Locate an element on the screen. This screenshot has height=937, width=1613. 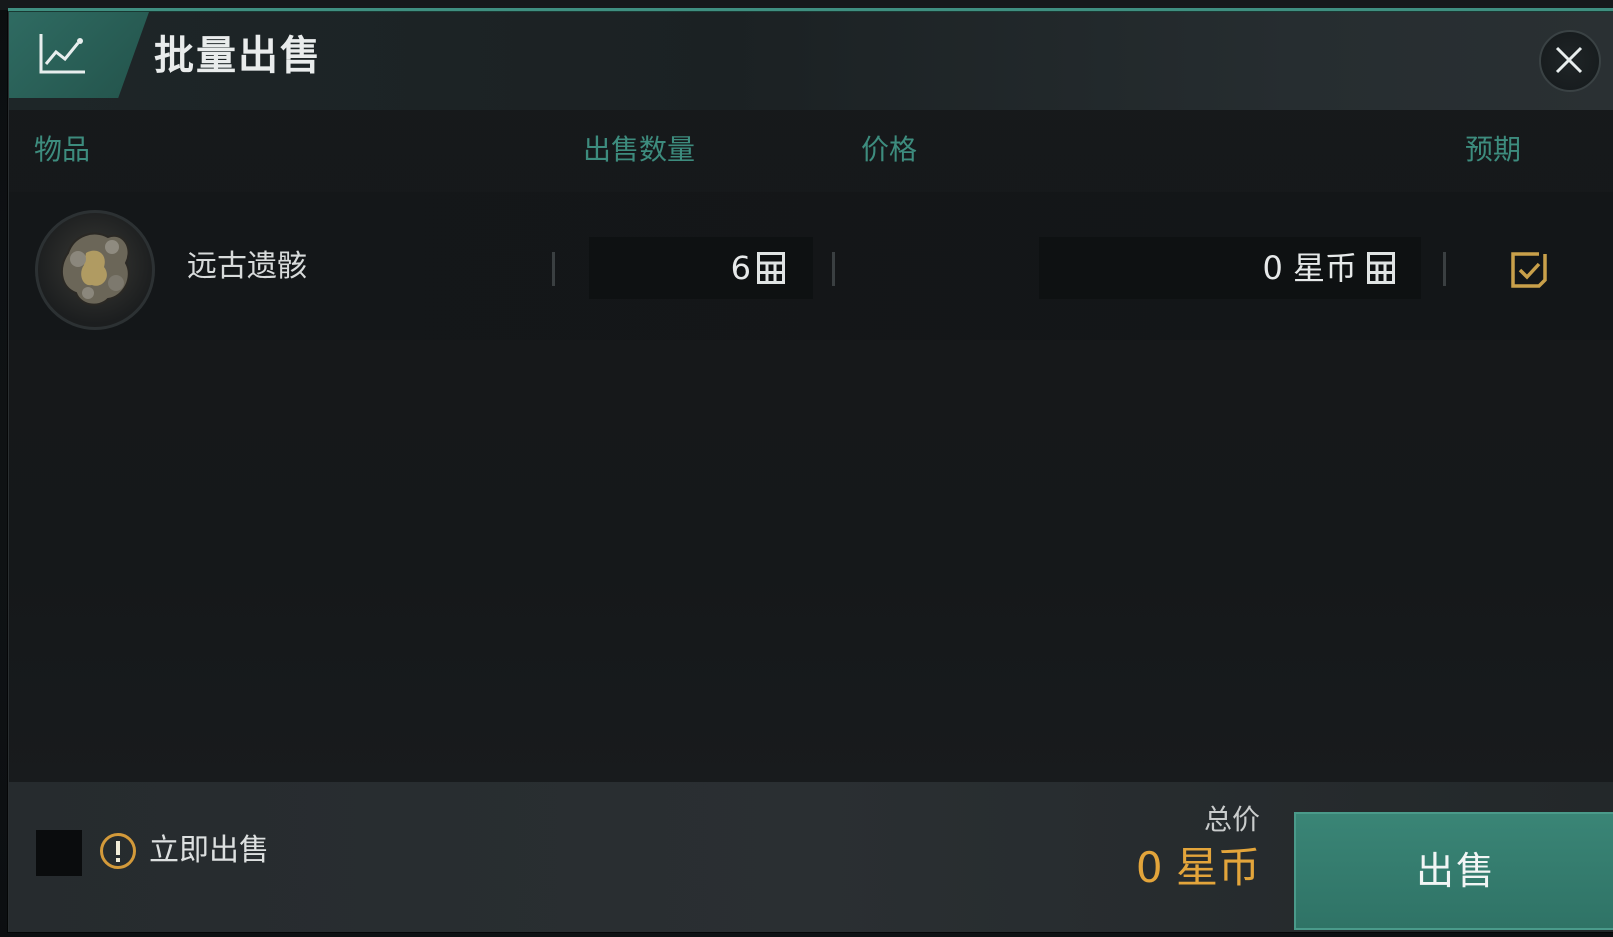
price-input: 0 星币 is located at coordinates (1230, 268).